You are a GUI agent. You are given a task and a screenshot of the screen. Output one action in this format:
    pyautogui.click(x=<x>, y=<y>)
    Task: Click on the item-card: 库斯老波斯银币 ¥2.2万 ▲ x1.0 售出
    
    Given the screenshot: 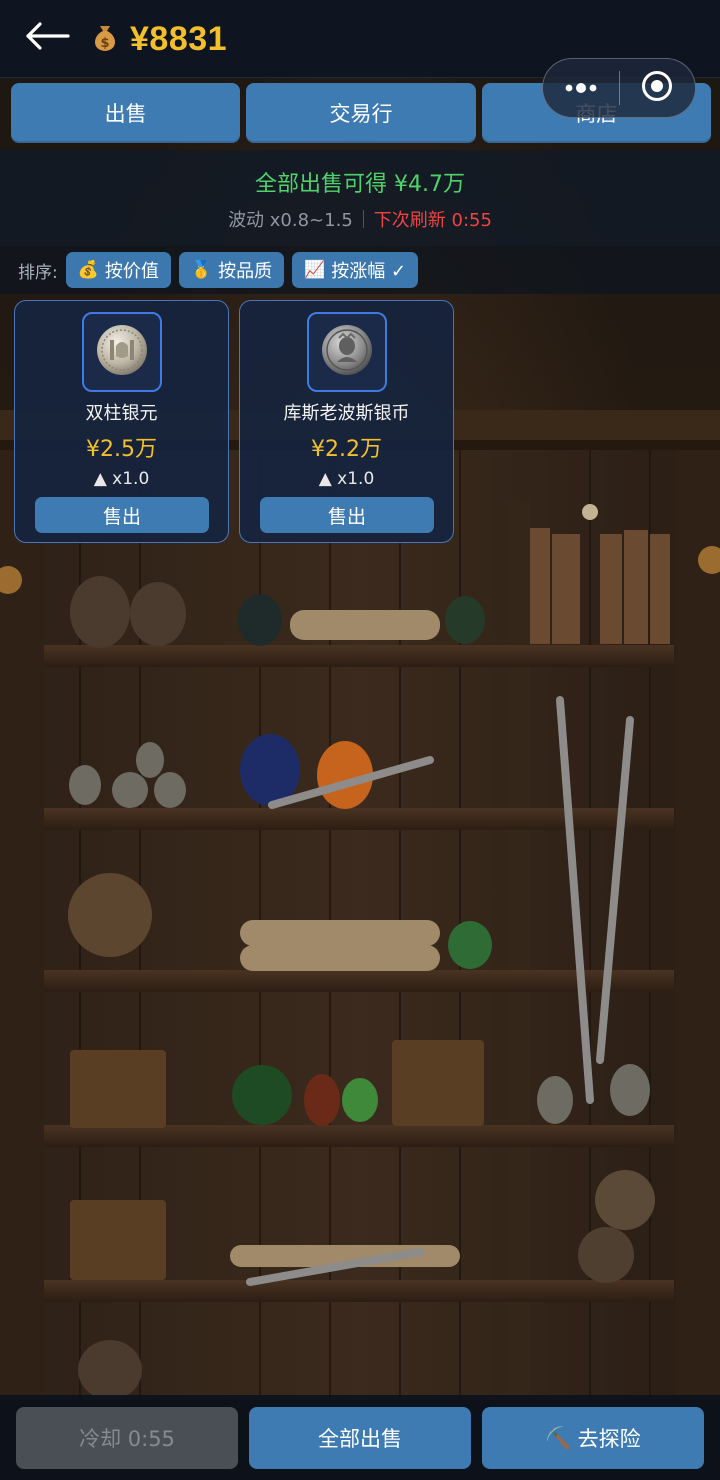 What is the action you would take?
    pyautogui.click(x=346, y=421)
    